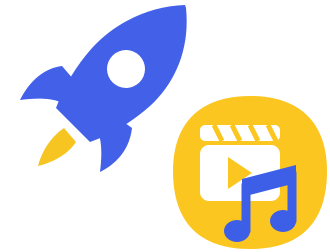 Image resolution: width=330 pixels, height=252 pixels. What do you see at coordinates (57, 147) in the screenshot?
I see `rocket-flame` at bounding box center [57, 147].